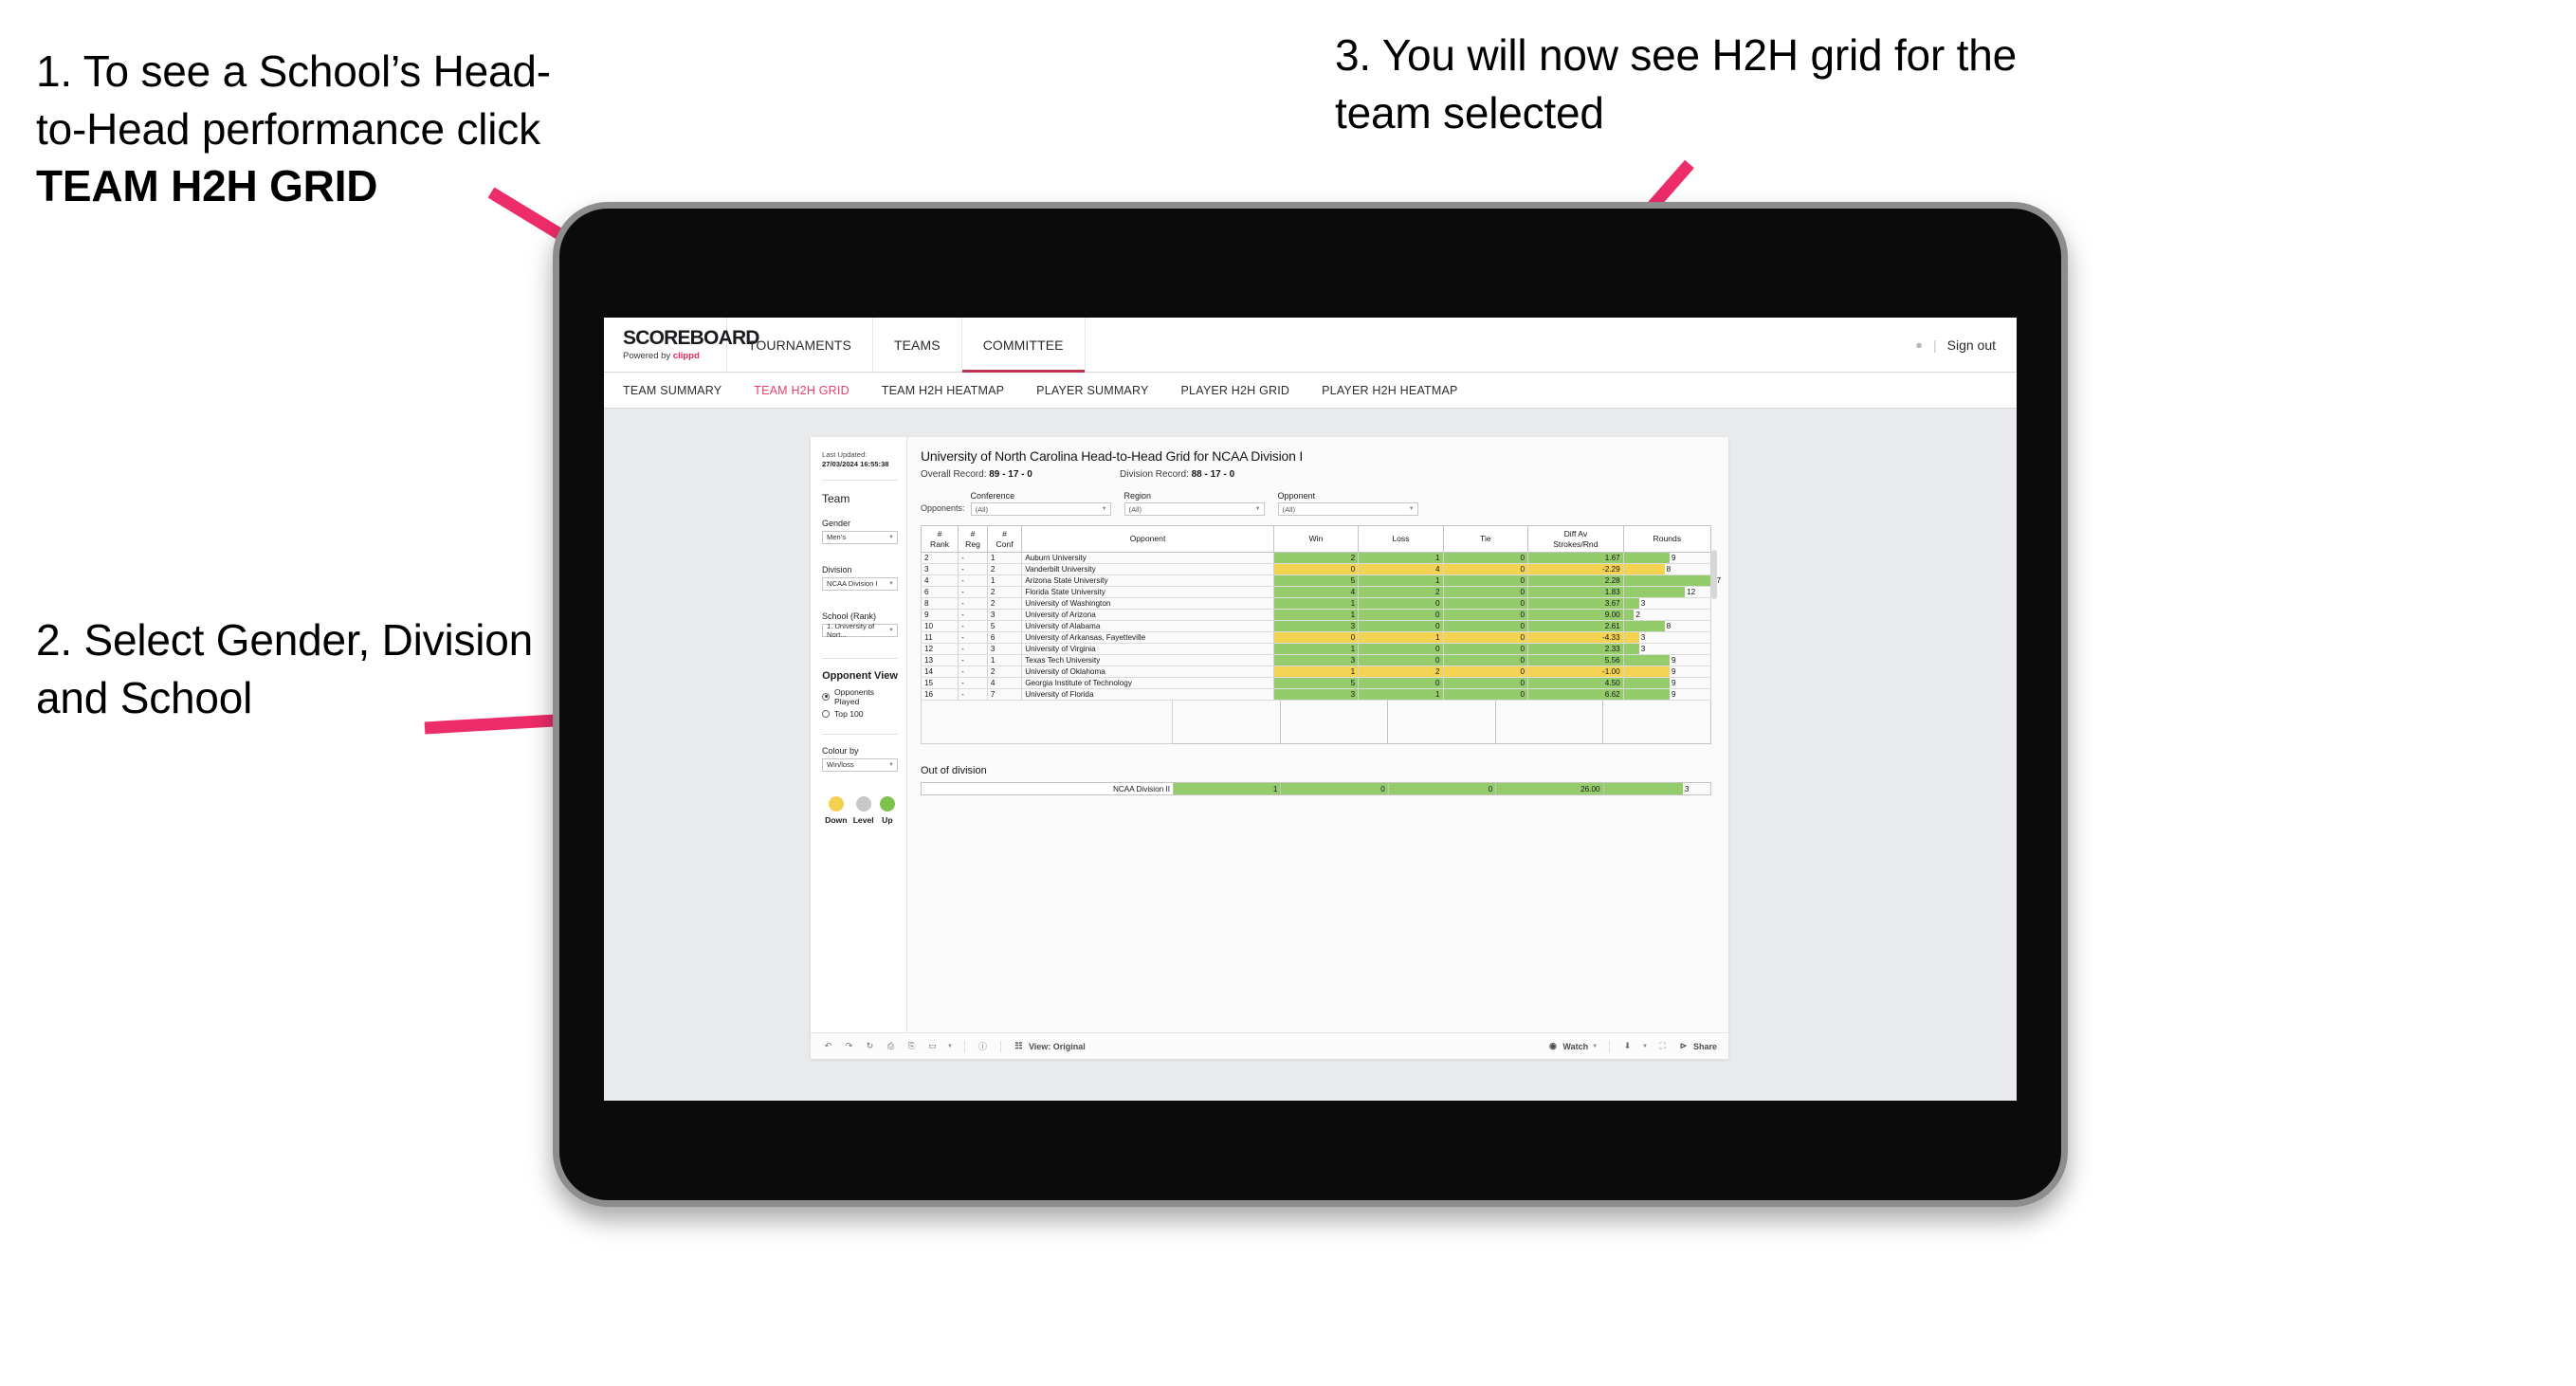 This screenshot has height=1386, width=2576. What do you see at coordinates (837, 538) in the screenshot?
I see `gender-select-value: Men’s` at bounding box center [837, 538].